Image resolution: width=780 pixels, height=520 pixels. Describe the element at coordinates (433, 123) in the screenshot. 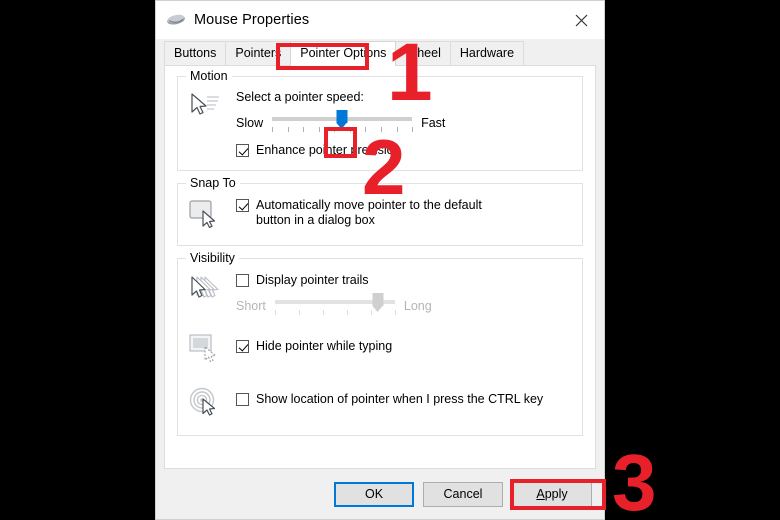

I see `speed-fast-label: Fast` at that location.